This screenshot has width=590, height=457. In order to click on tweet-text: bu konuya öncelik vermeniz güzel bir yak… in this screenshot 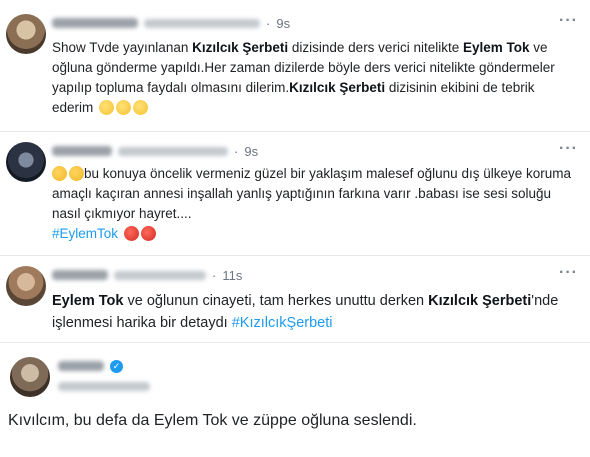, I will do `click(311, 203)`.